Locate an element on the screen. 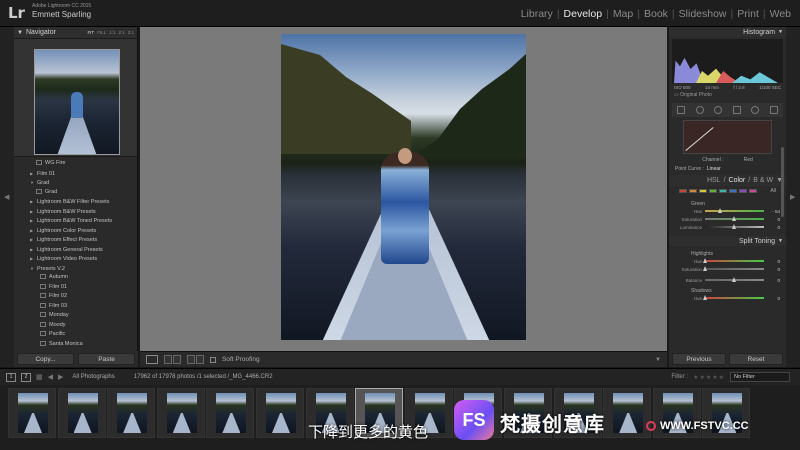 The width and height of the screenshot is (800, 450). preset-folder: ▶ Lightroom General Presets is located at coordinates (75, 250).